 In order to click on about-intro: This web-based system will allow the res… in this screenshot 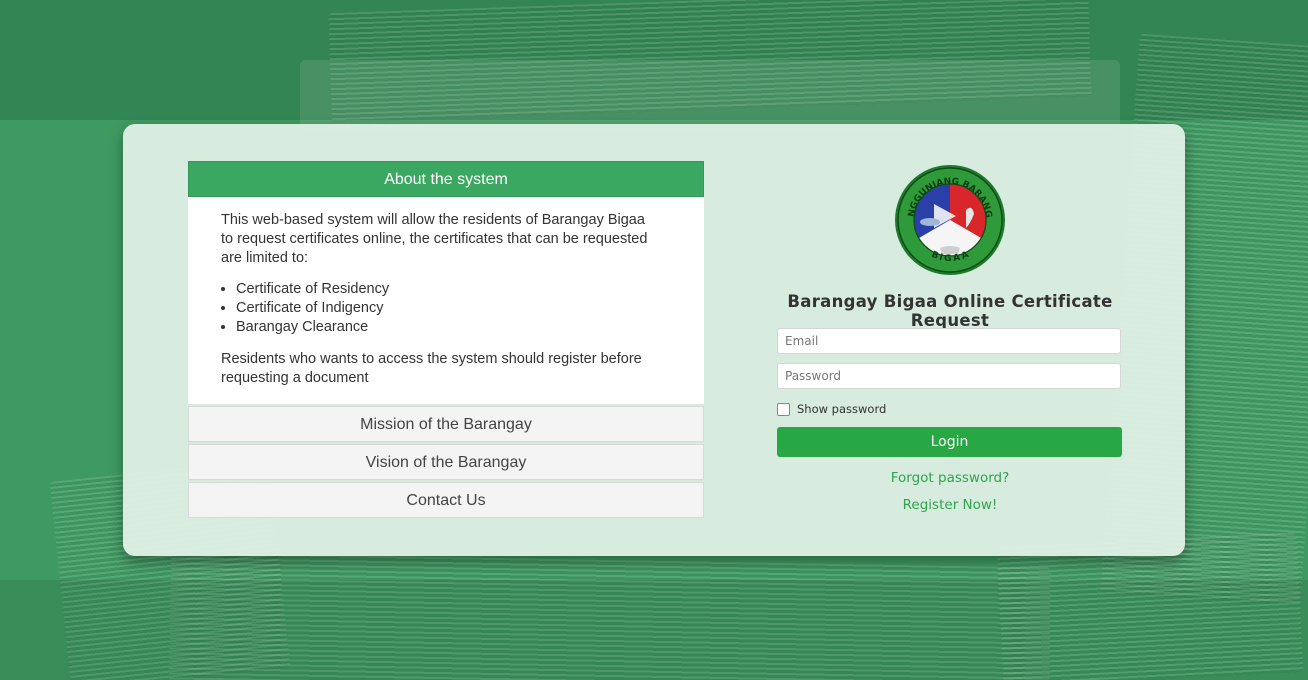, I will do `click(434, 239)`.